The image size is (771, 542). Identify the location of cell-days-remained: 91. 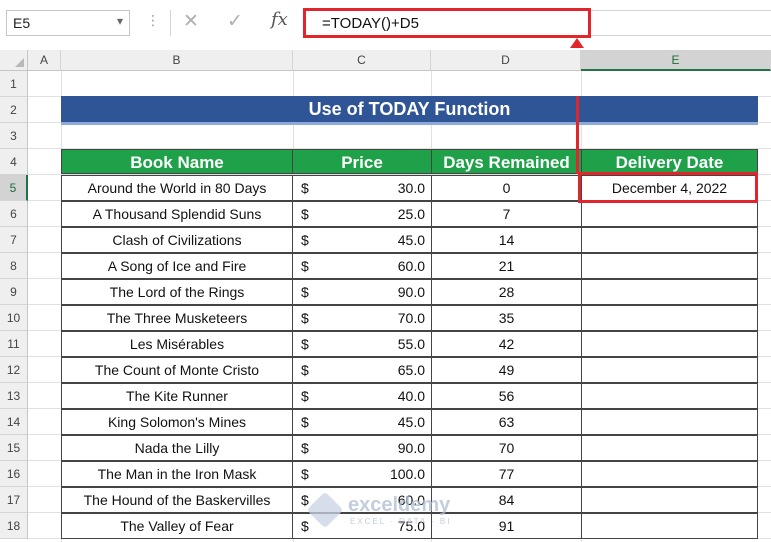
(506, 526).